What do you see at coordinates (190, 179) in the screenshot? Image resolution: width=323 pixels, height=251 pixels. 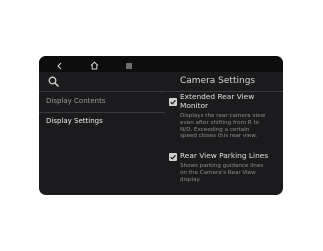 I see `option-desc-line: display.` at bounding box center [190, 179].